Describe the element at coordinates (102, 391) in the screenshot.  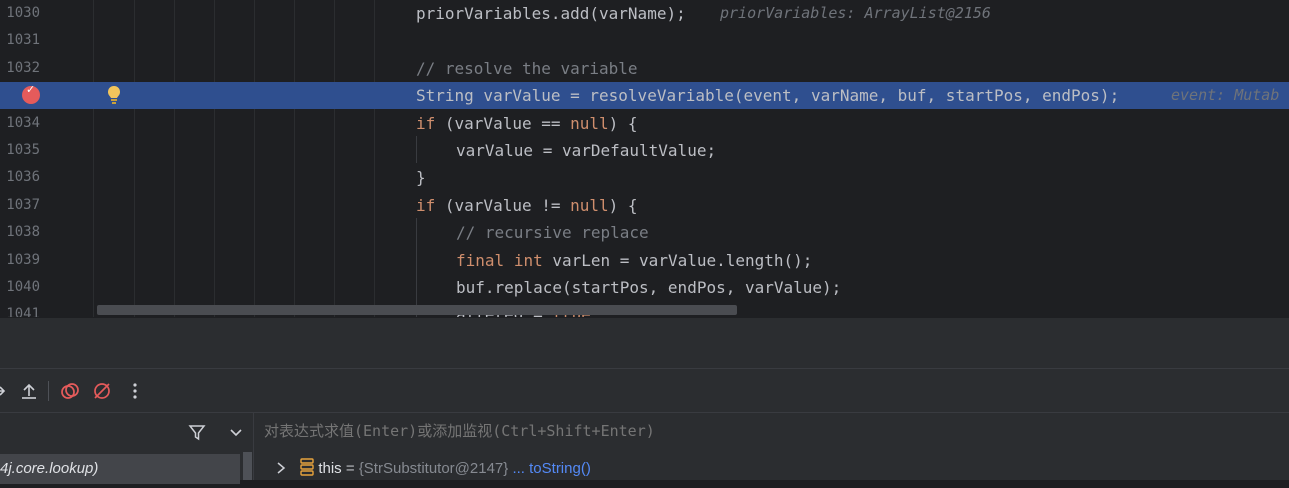
I see `disable-breakpoints-icon` at that location.